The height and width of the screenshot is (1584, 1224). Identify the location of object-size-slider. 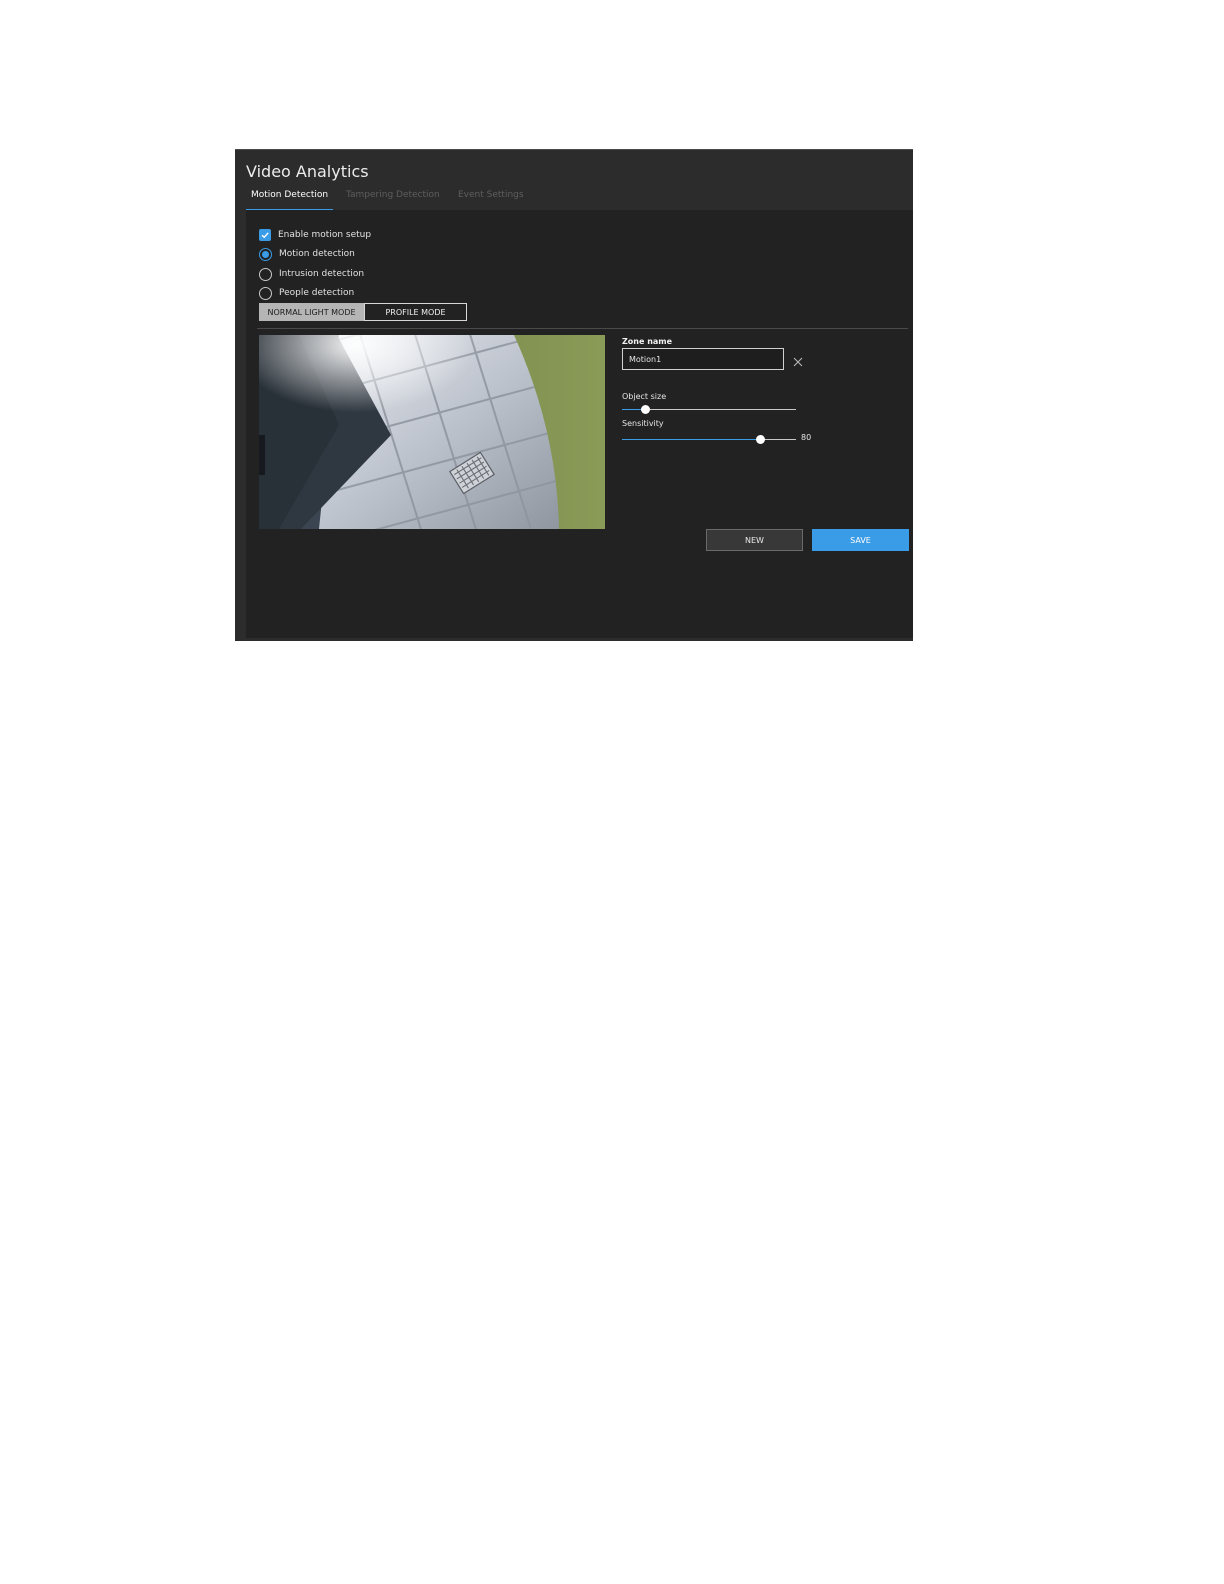
(709, 410).